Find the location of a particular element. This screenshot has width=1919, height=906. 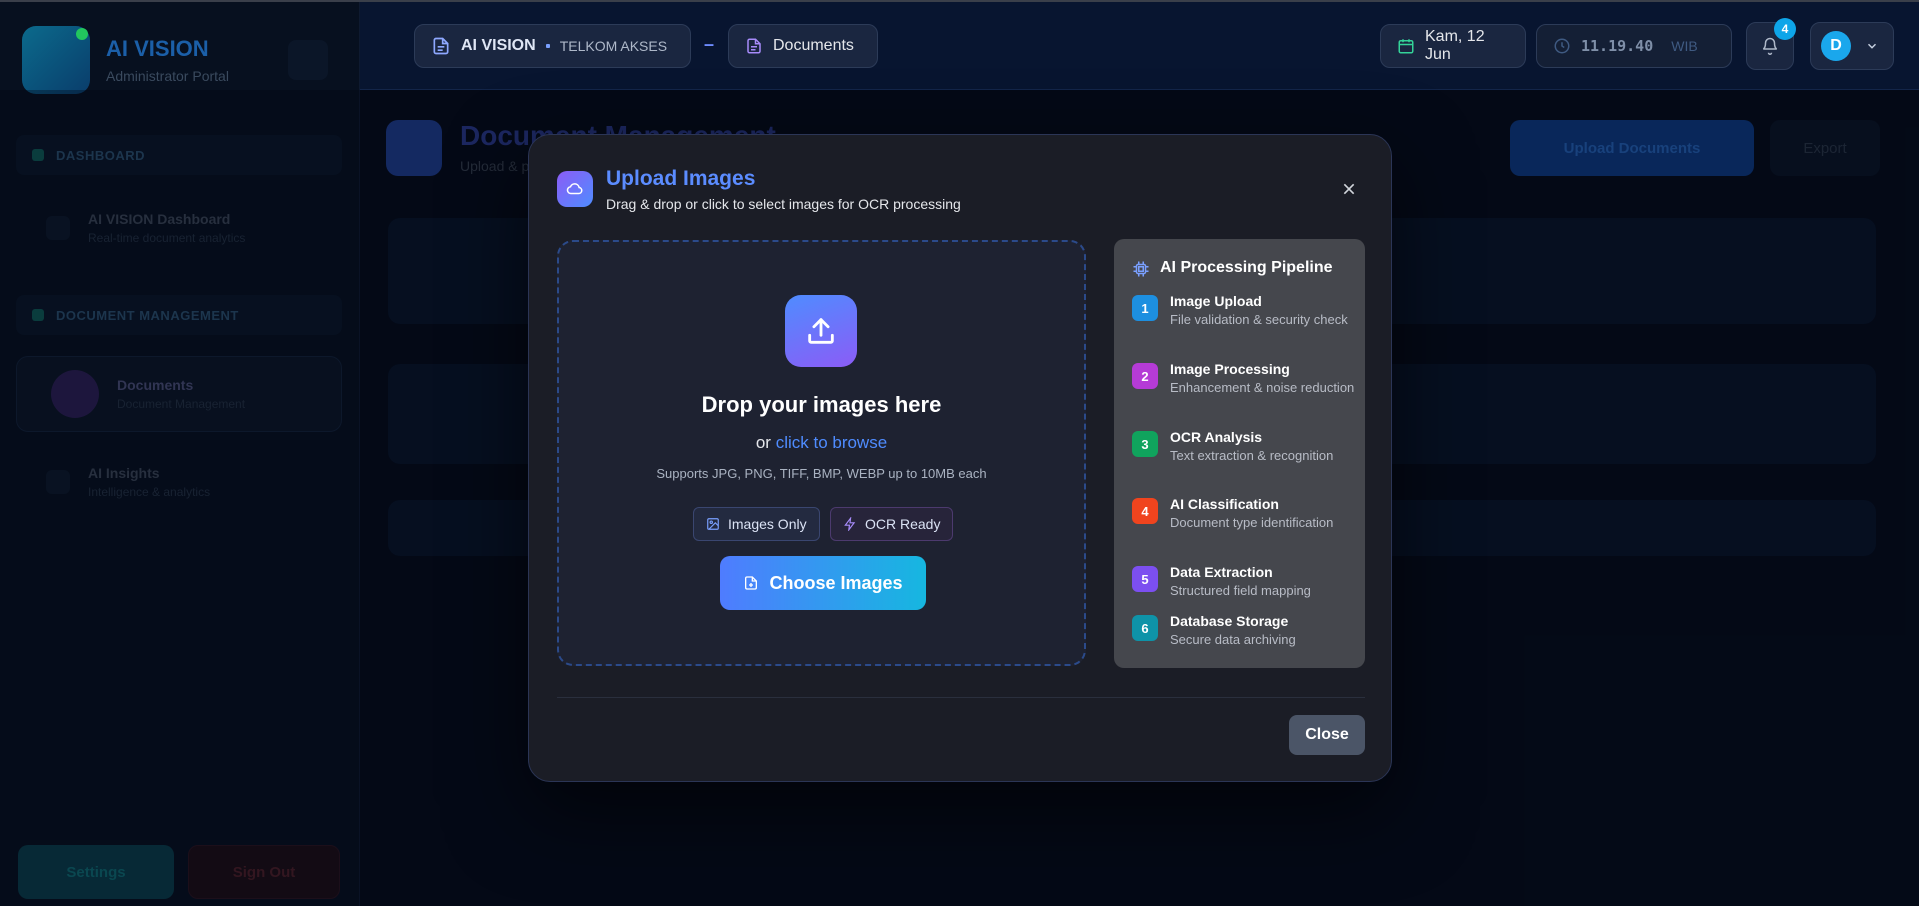

step-description: Enhancement & noise reduction is located at coordinates (1262, 387).